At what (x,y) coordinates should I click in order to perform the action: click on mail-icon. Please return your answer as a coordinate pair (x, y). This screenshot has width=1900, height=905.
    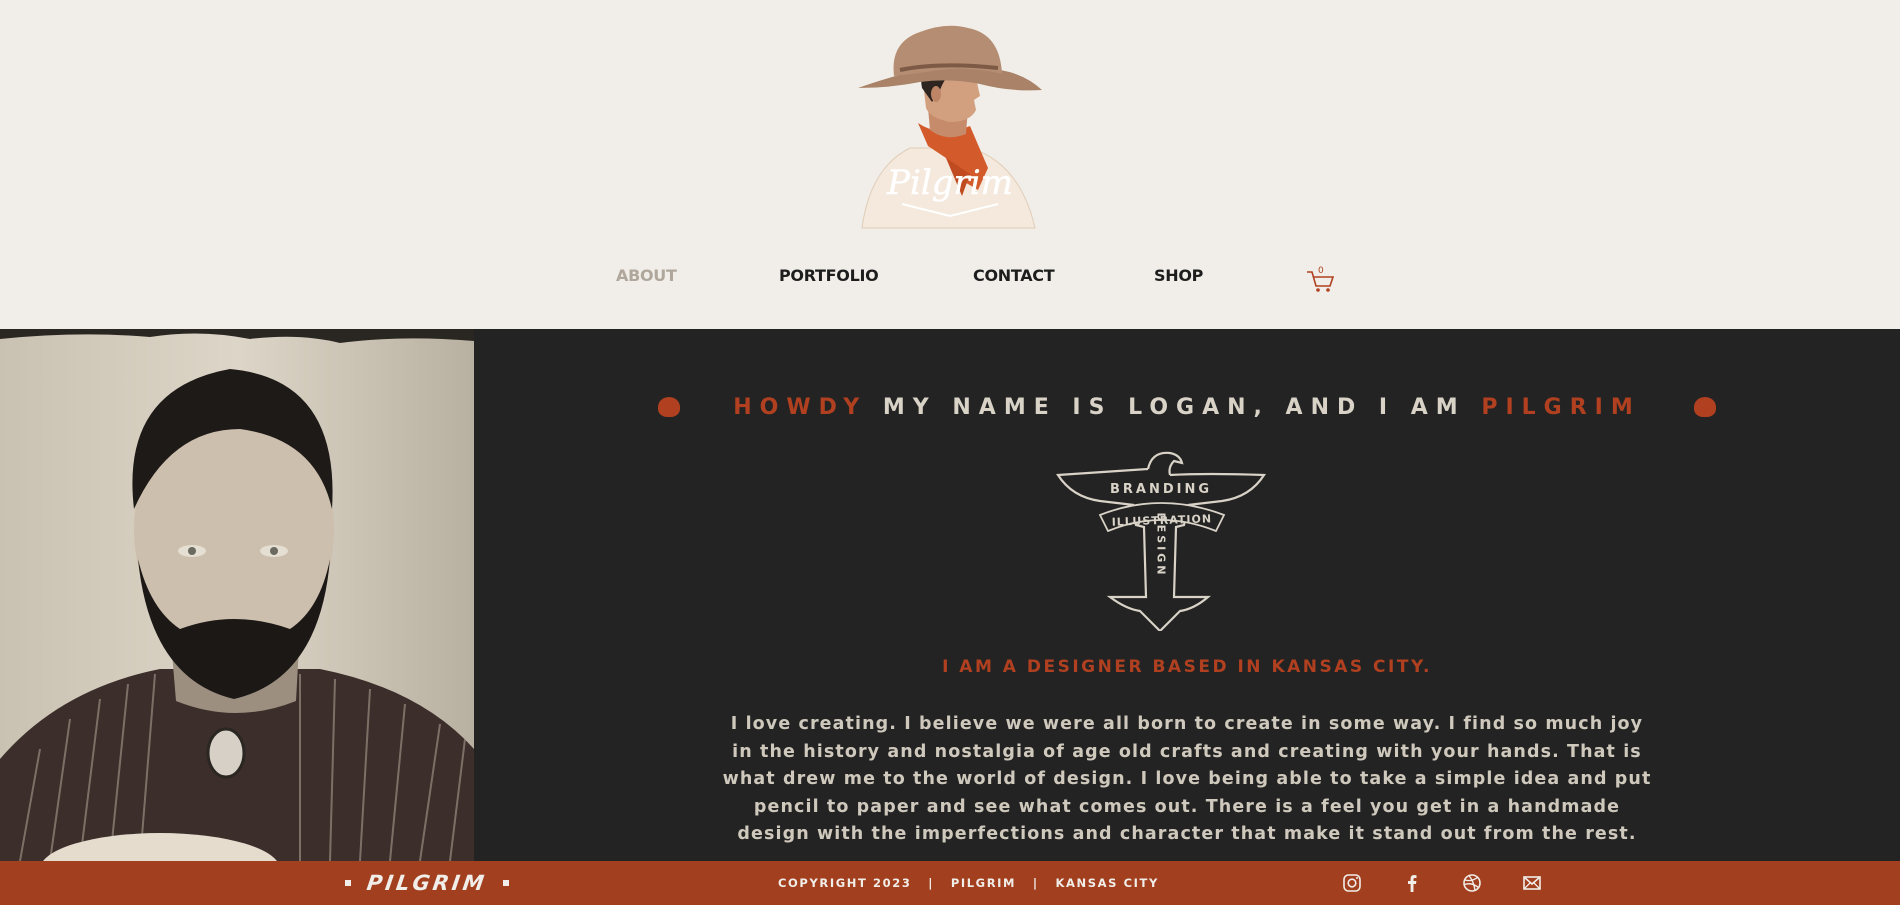
    Looking at the image, I should click on (1532, 883).